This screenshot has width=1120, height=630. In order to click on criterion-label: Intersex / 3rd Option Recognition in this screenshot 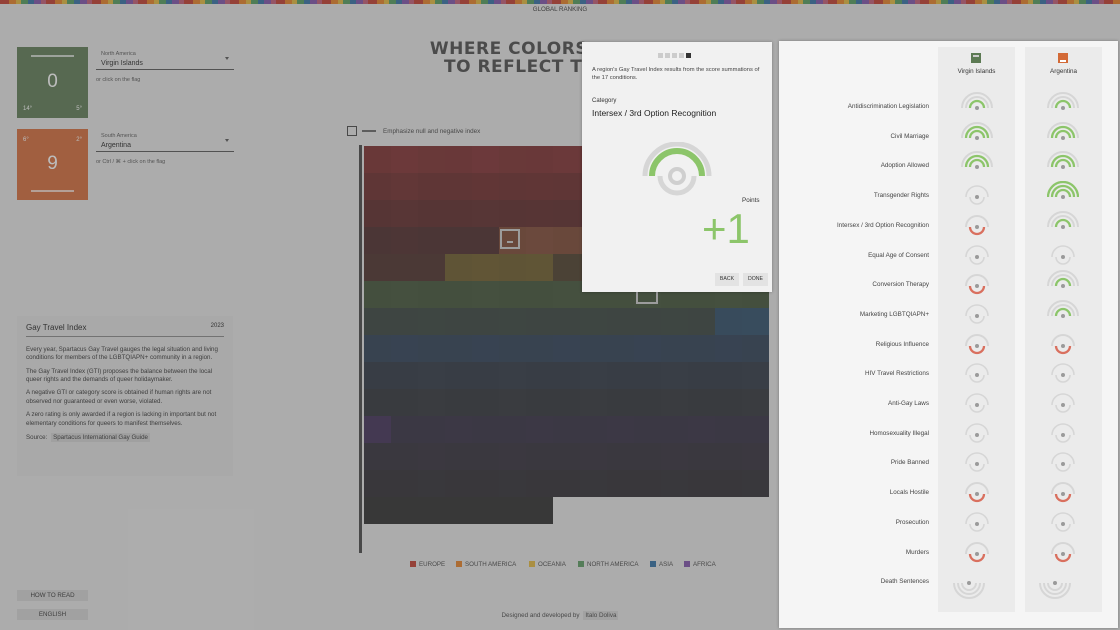, I will do `click(882, 225)`.